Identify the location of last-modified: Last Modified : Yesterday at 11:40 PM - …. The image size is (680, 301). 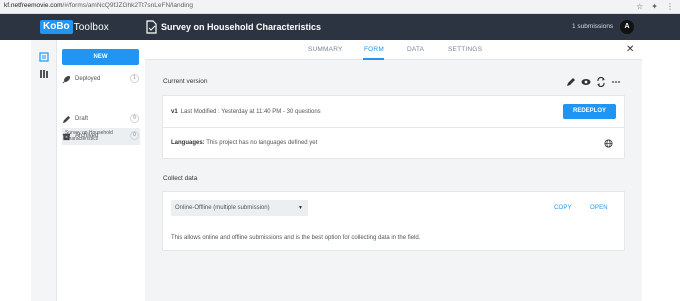
(250, 112).